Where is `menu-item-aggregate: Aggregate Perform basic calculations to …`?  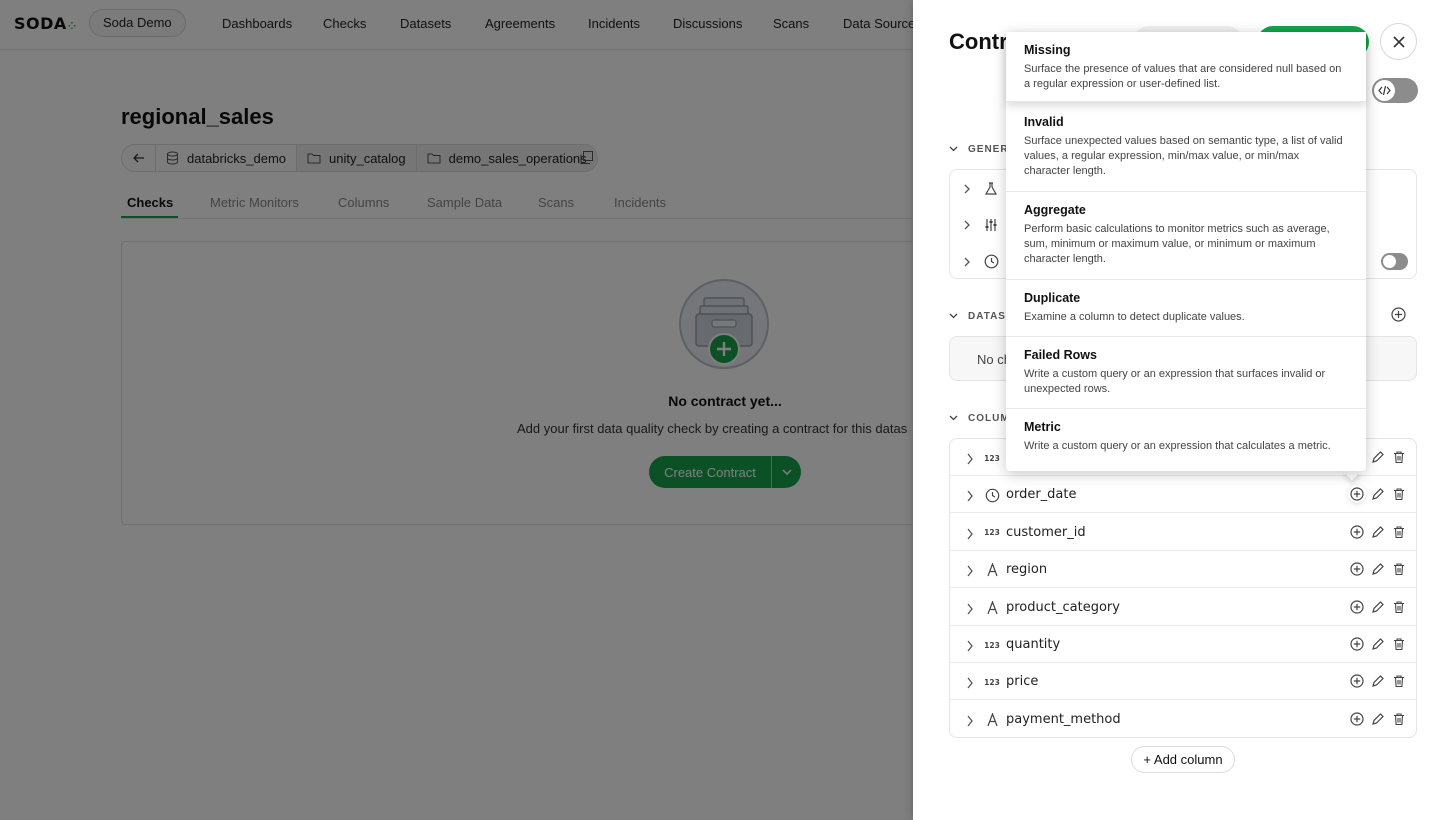
menu-item-aggregate: Aggregate Perform basic calculations to … is located at coordinates (1186, 236).